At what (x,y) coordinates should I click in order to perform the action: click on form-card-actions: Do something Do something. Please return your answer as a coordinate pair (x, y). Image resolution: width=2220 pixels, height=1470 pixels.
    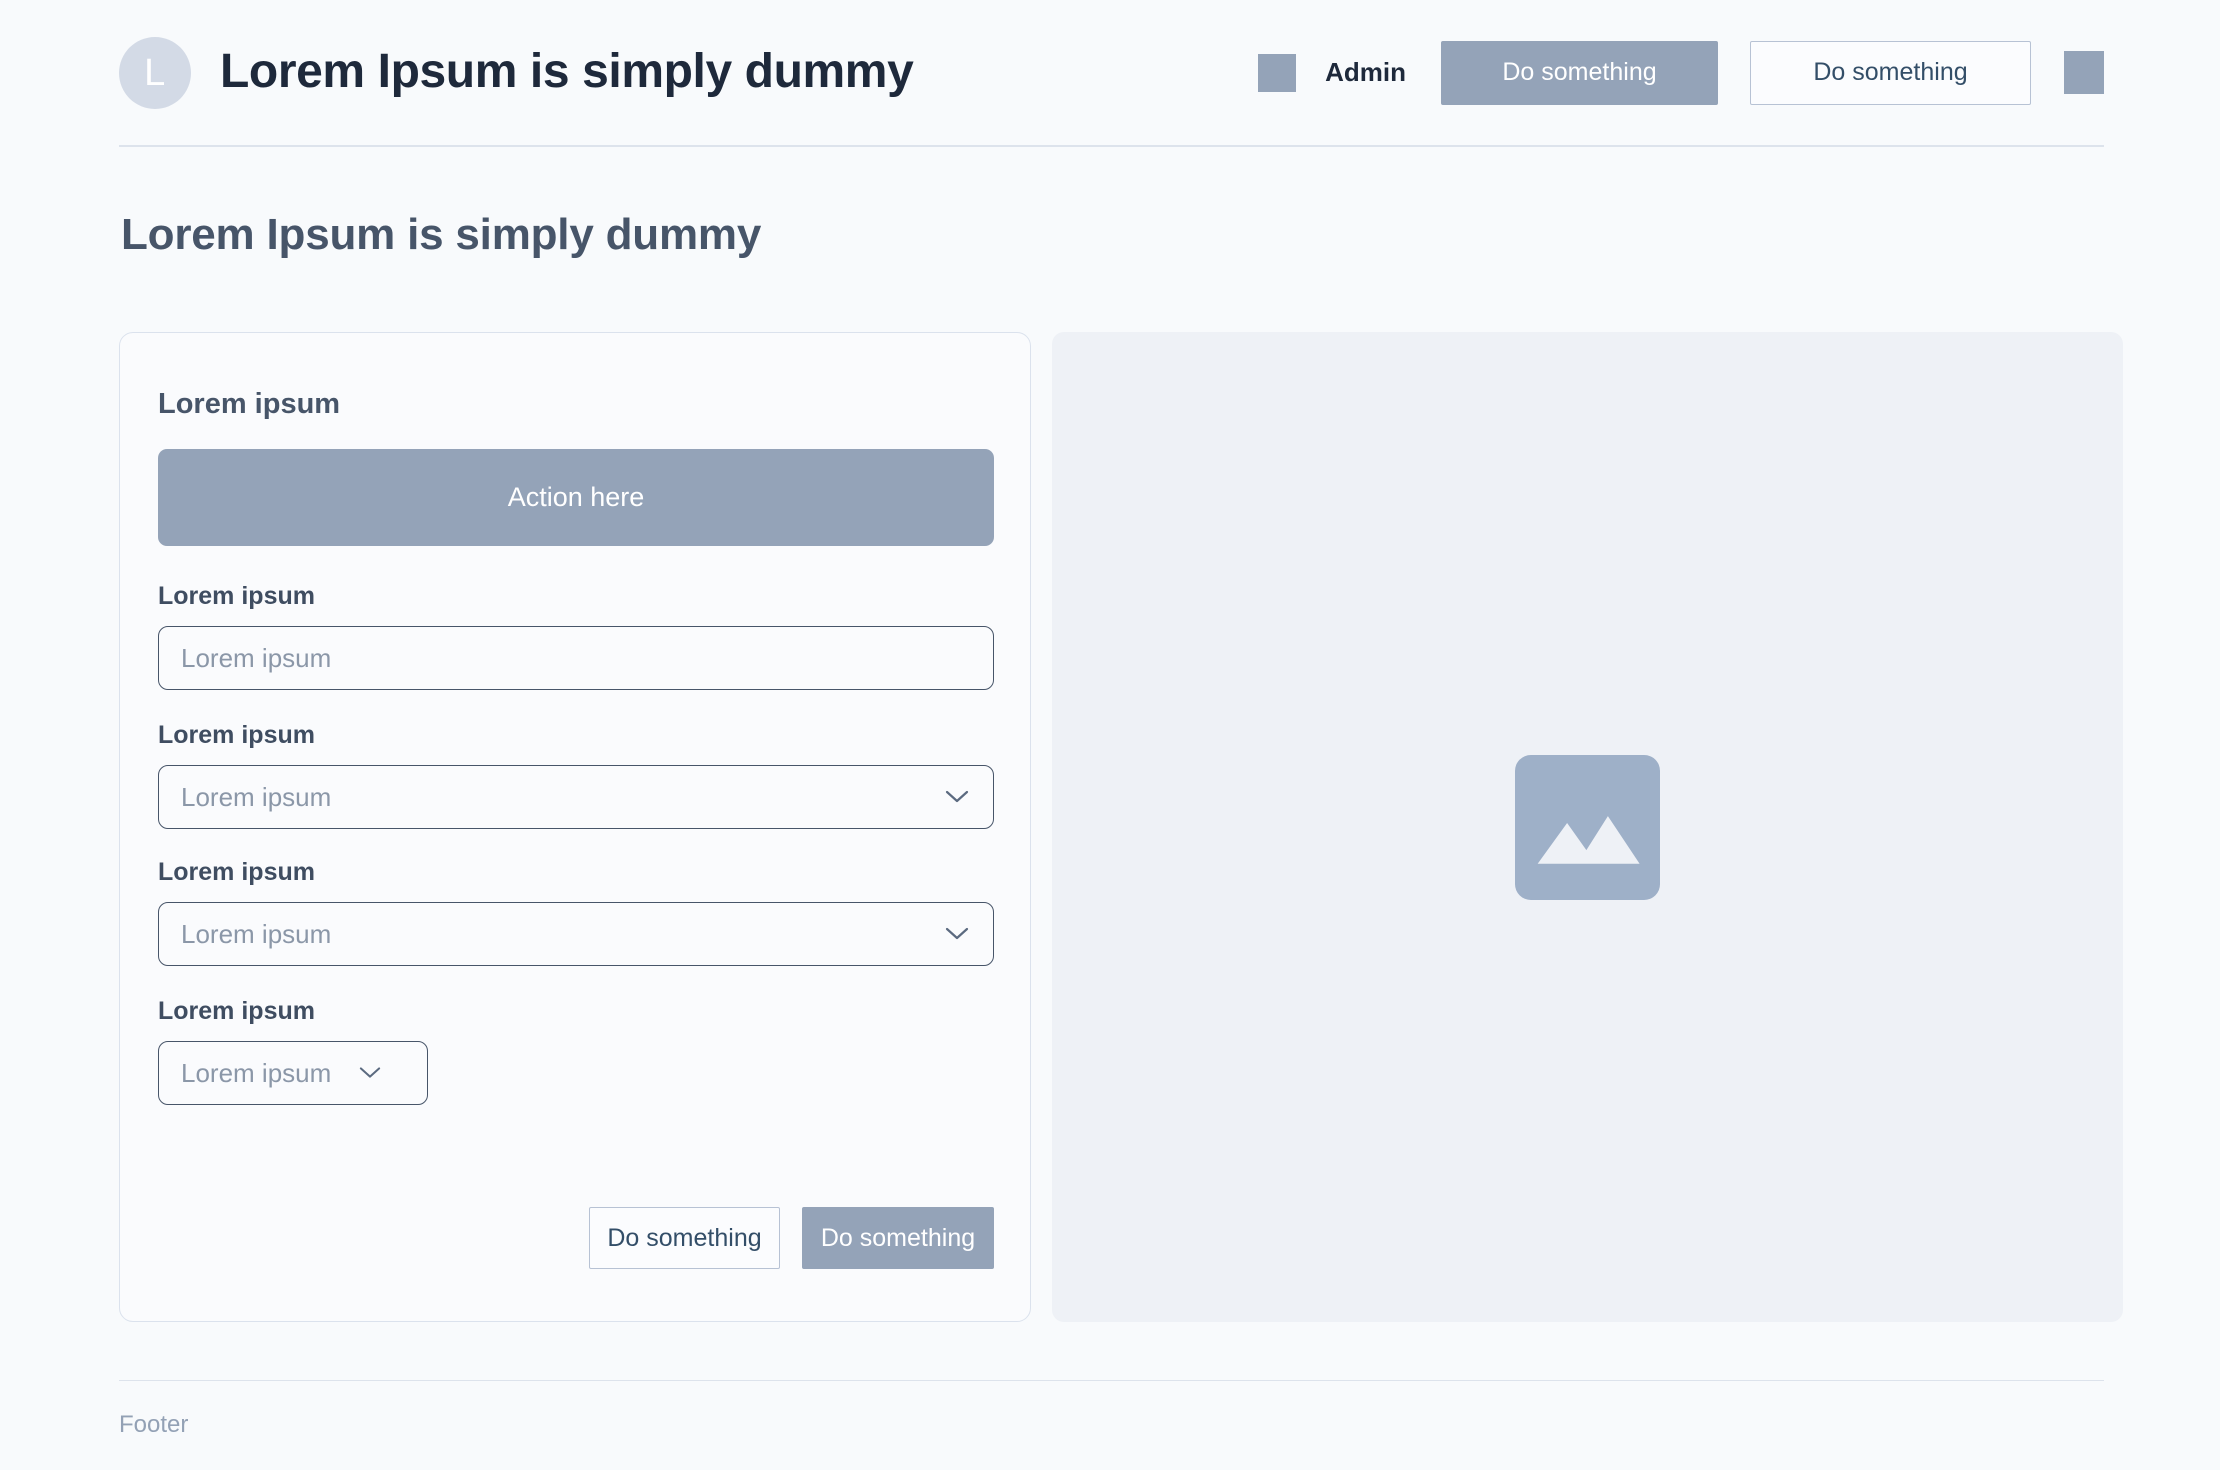
    Looking at the image, I should click on (576, 1238).